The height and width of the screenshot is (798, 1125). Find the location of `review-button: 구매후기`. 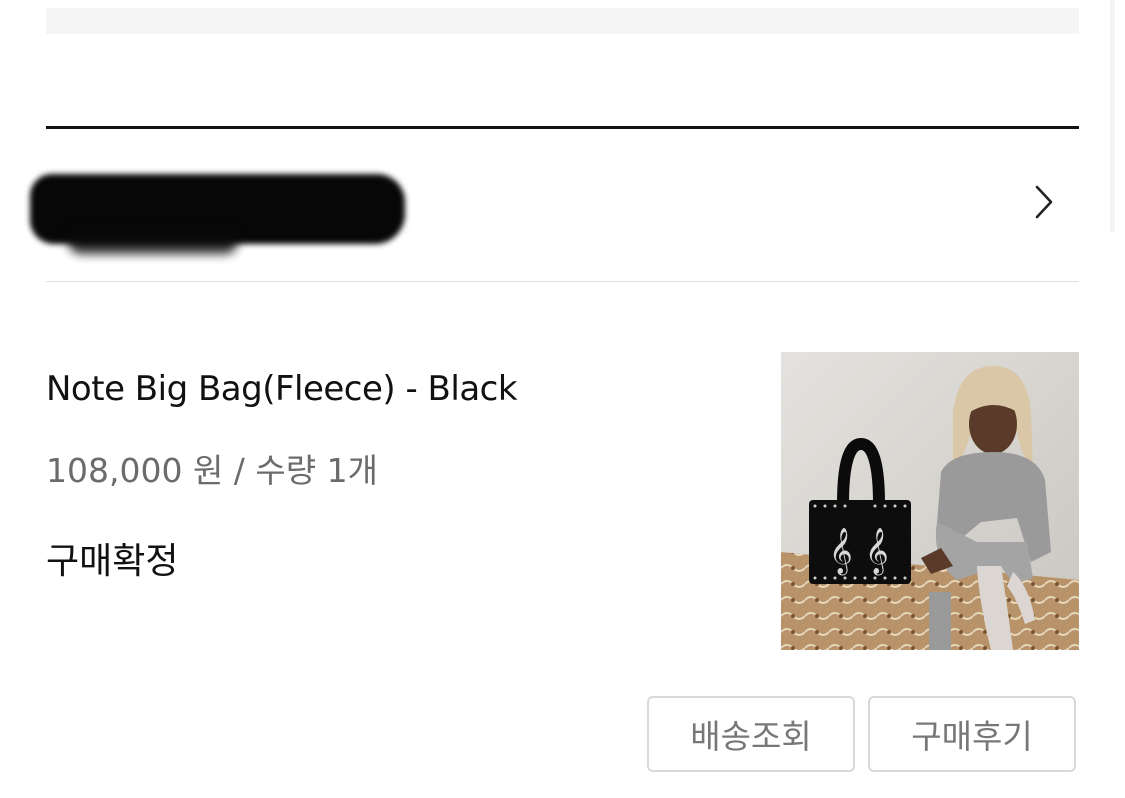

review-button: 구매후기 is located at coordinates (972, 734).